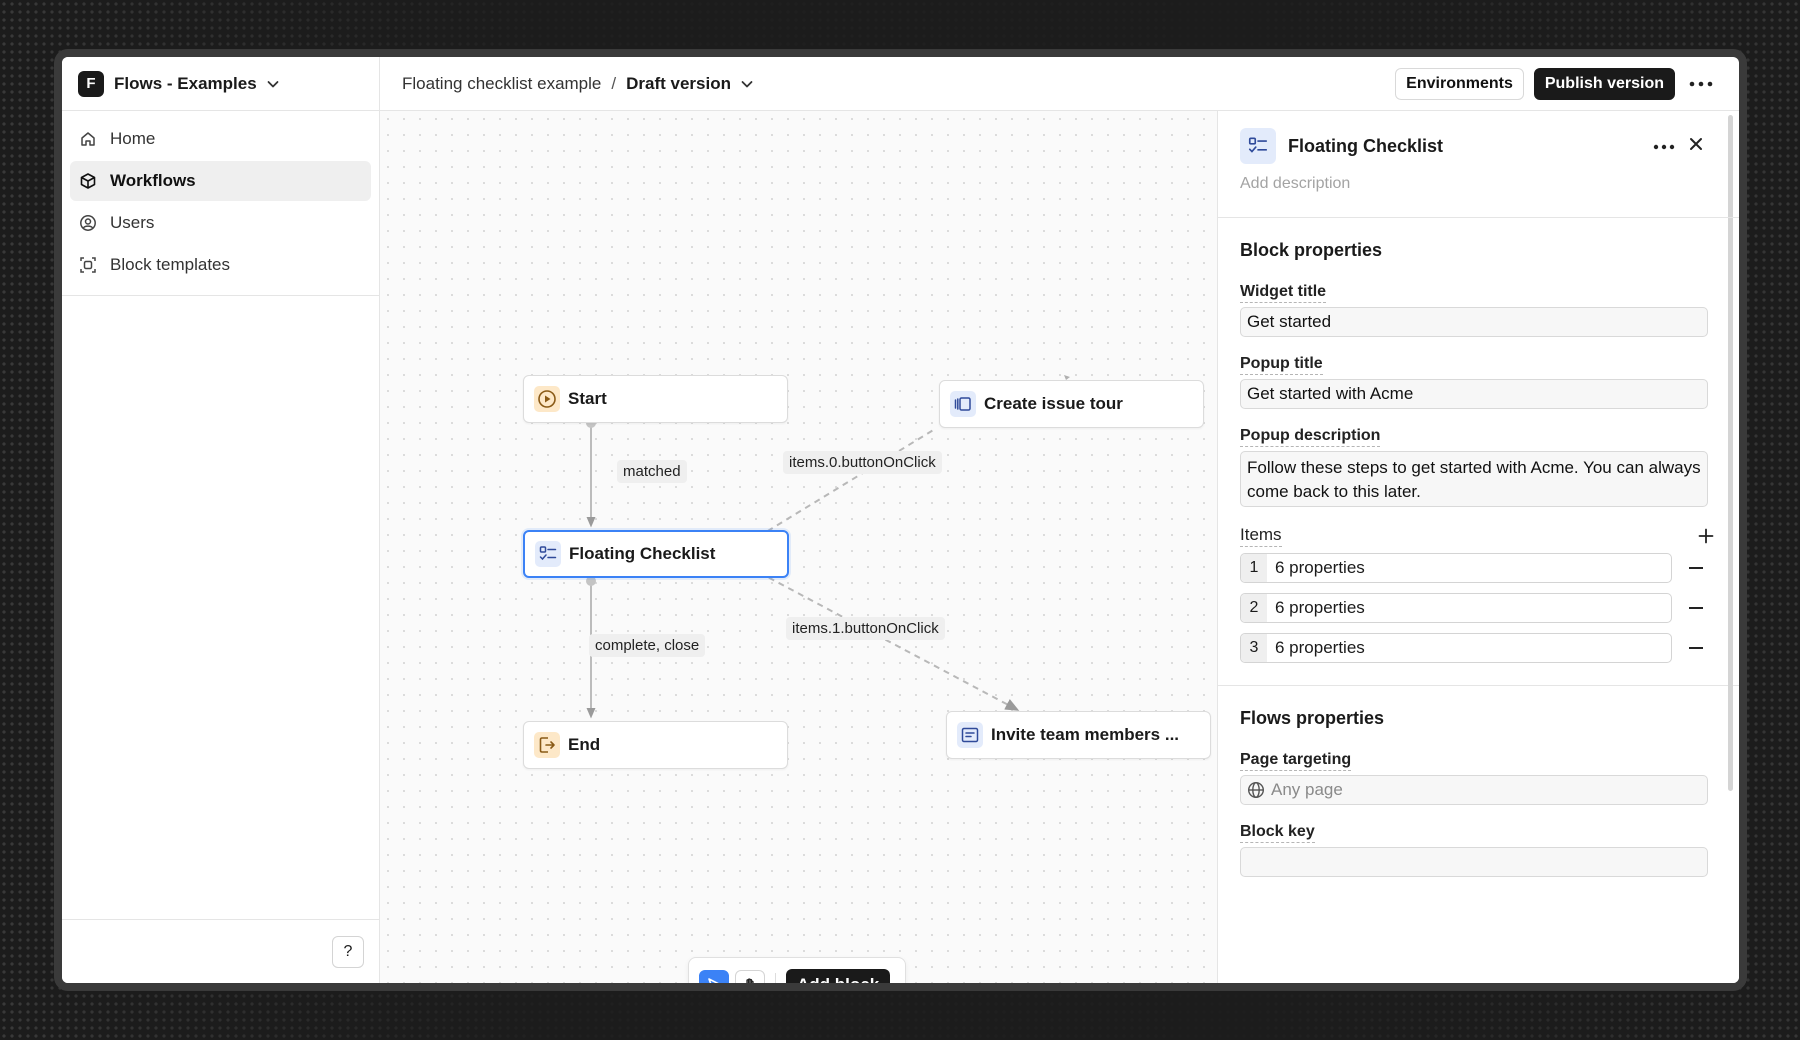 This screenshot has height=1040, width=1800. Describe the element at coordinates (1696, 146) in the screenshot. I see `close-icon` at that location.